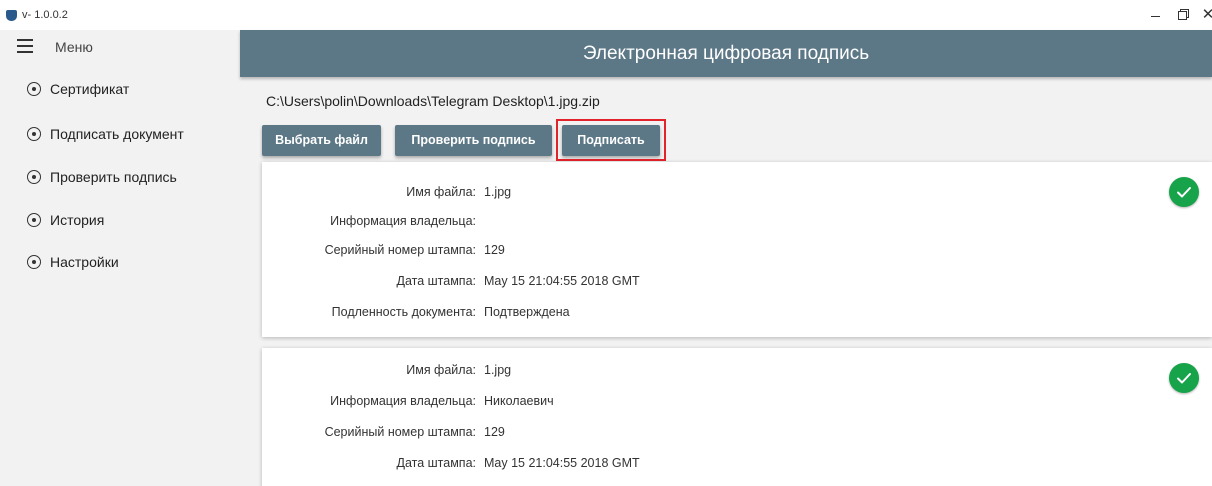 This screenshot has height=486, width=1212. What do you see at coordinates (84, 262) in the screenshot?
I see `sidebar-item-label: Настройки` at bounding box center [84, 262].